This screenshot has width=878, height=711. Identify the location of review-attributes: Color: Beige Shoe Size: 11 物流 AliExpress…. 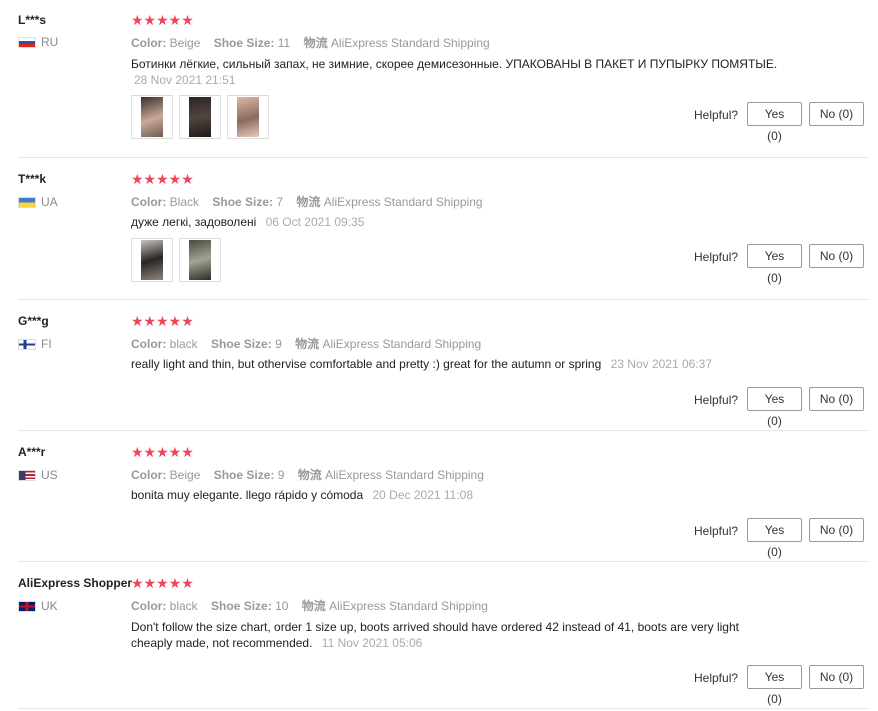
(310, 42).